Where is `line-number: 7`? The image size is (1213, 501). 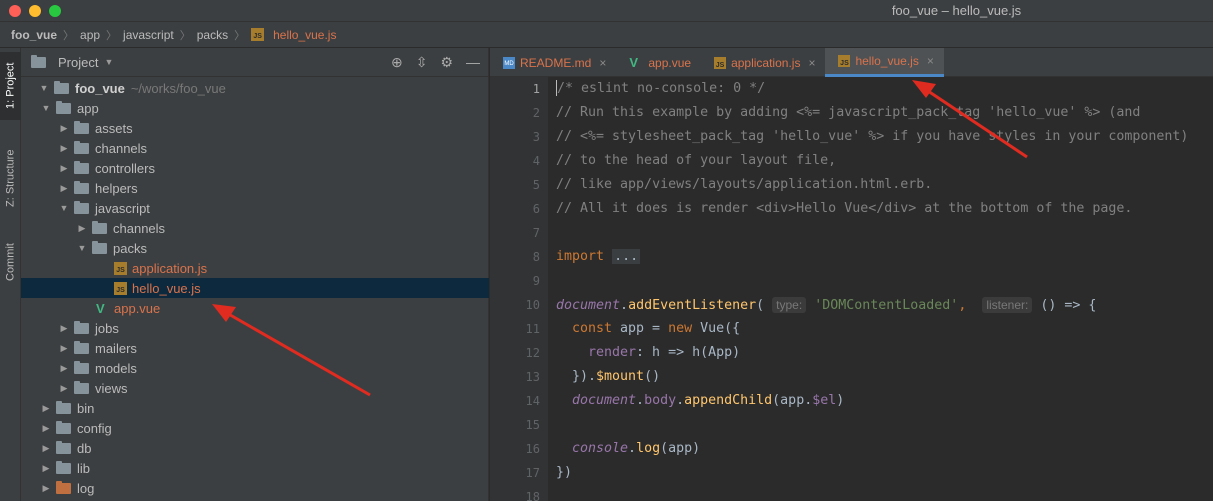
line-number: 7 is located at coordinates (536, 233).